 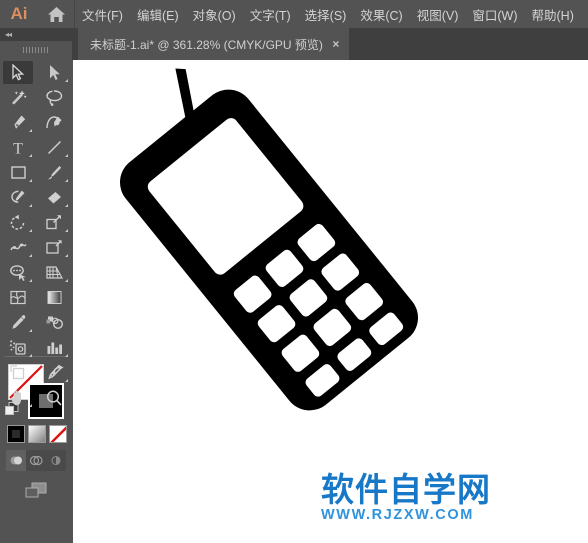 What do you see at coordinates (54, 172) in the screenshot?
I see `paintbrush-tool` at bounding box center [54, 172].